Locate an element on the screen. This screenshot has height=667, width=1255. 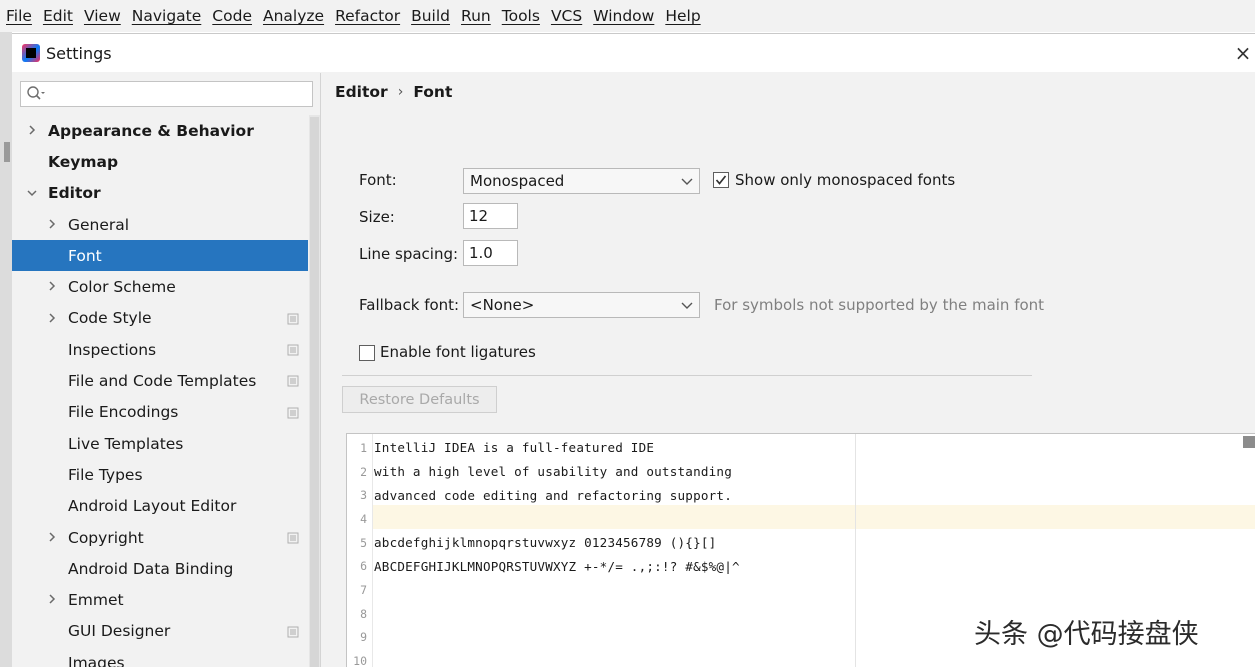
sidebar-item-label: Live Templates is located at coordinates (126, 443).